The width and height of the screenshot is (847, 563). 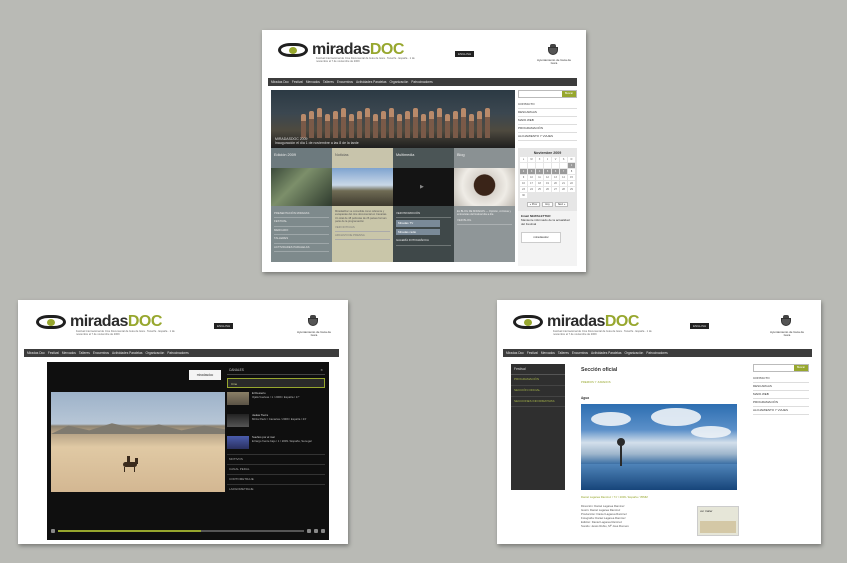 What do you see at coordinates (138, 442) in the screenshot?
I see `video-frame` at bounding box center [138, 442].